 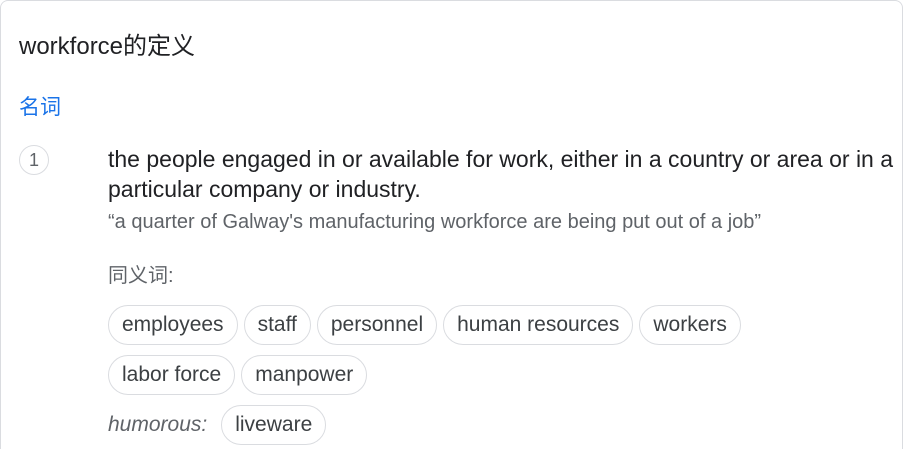 What do you see at coordinates (274, 425) in the screenshot?
I see `synonym-chip-liveware: liveware` at bounding box center [274, 425].